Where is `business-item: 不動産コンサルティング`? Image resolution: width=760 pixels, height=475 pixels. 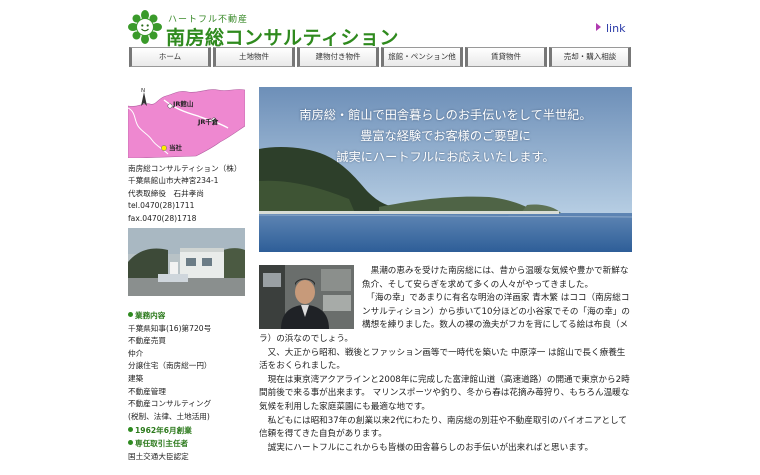
business-item: 不動産コンサルティング is located at coordinates (170, 404).